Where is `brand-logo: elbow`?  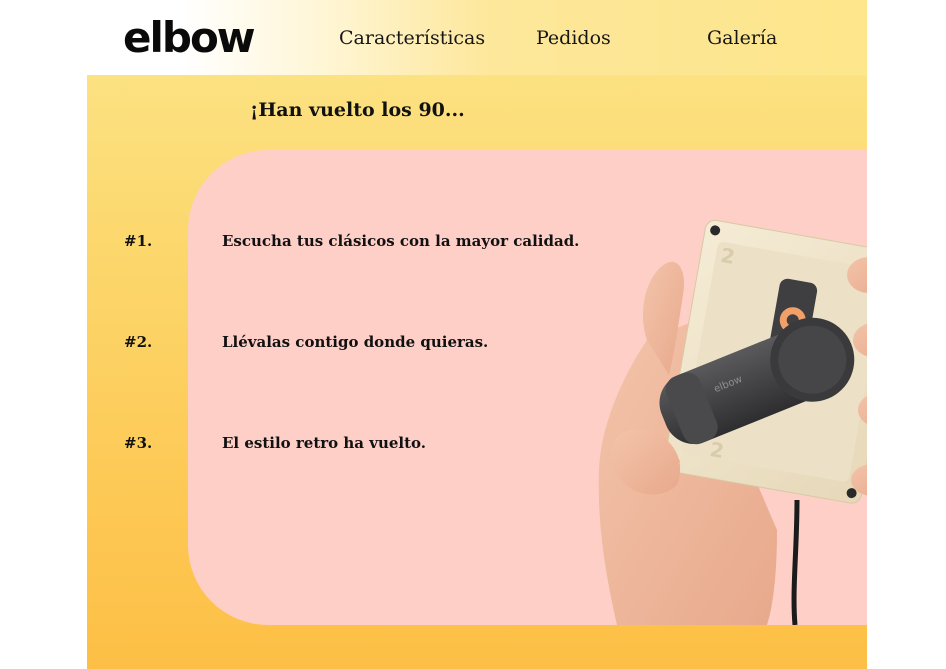 brand-logo: elbow is located at coordinates (189, 38).